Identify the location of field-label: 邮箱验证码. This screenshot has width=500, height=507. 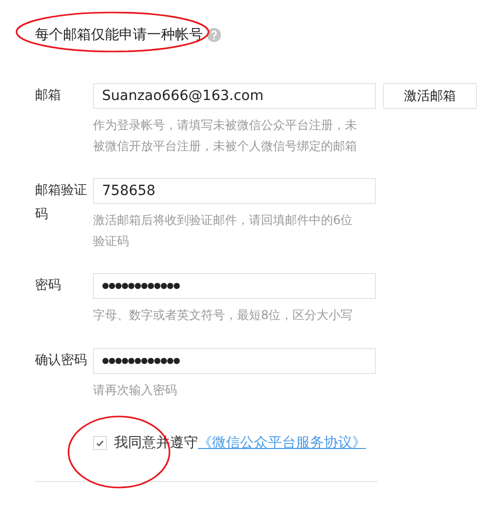
(61, 203).